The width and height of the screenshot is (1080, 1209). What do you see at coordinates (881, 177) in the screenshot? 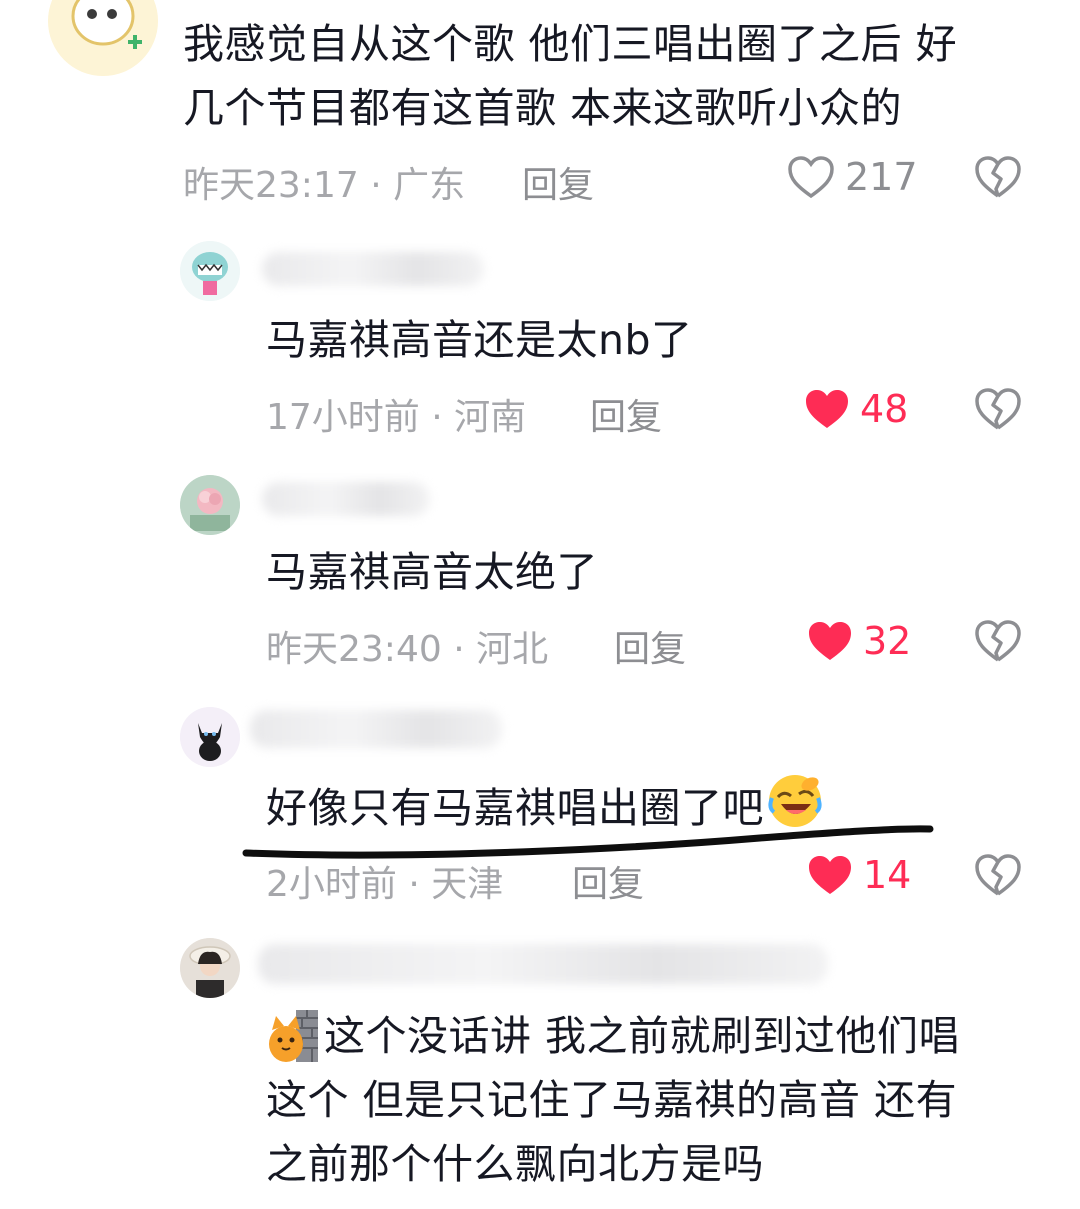
I see `like-count: 217` at bounding box center [881, 177].